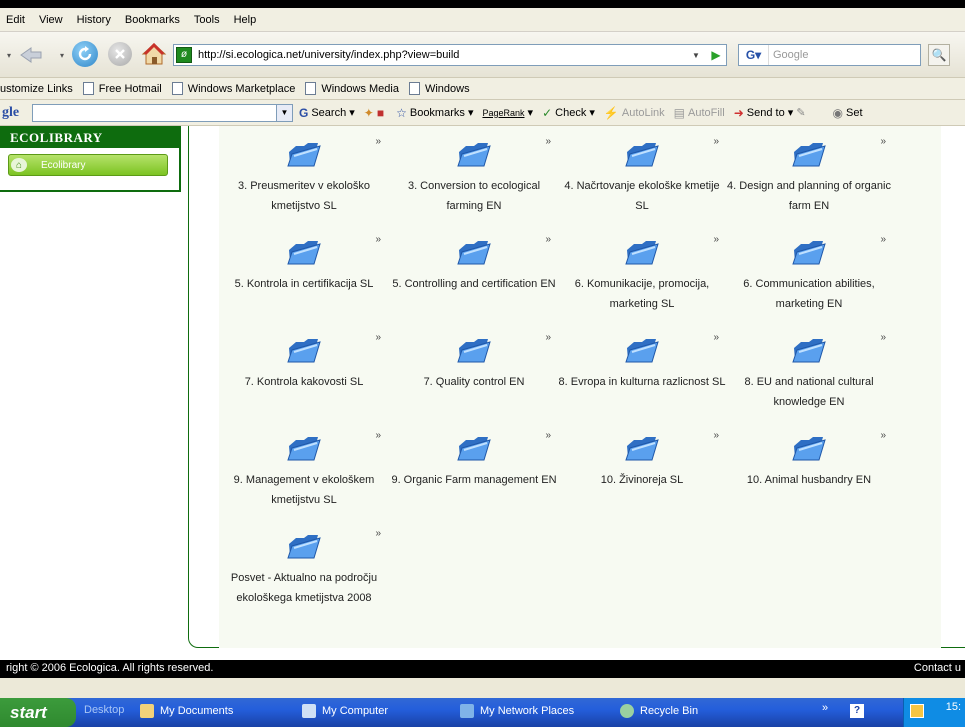  What do you see at coordinates (809, 392) in the screenshot?
I see `category-label: 8. EU and national cultural knowledge EN` at bounding box center [809, 392].